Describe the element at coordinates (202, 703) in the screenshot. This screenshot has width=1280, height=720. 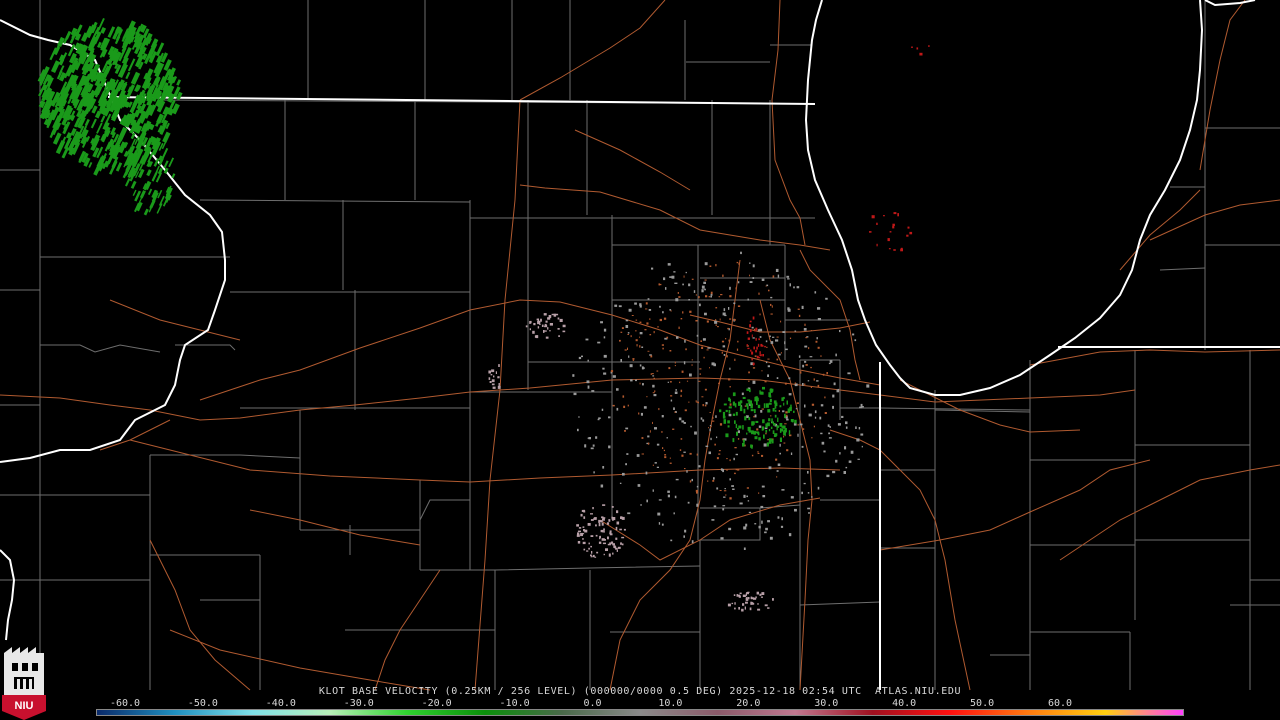
I see `colorbar-tick-label: -50.0` at that location.